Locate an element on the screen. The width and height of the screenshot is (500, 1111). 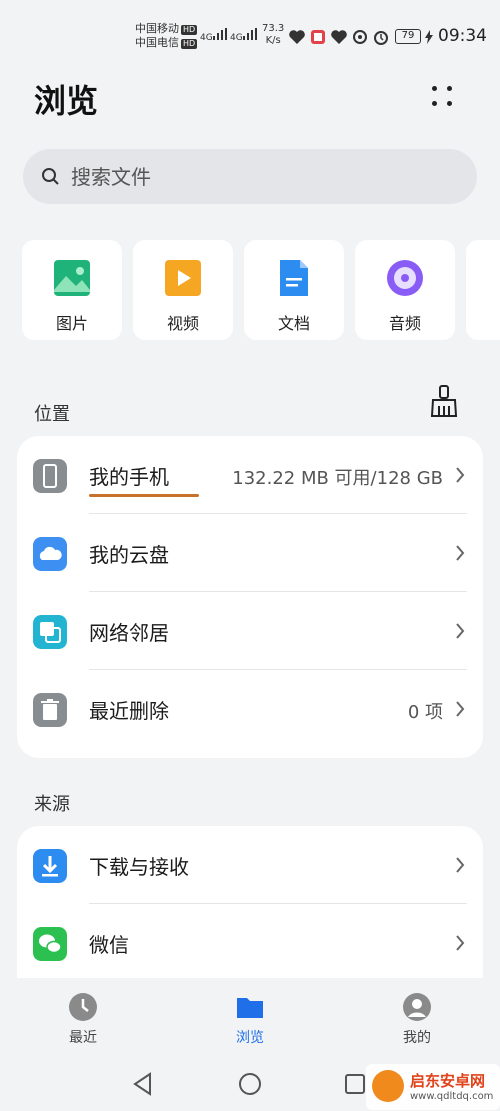
nfc-icon is located at coordinates (360, 37).